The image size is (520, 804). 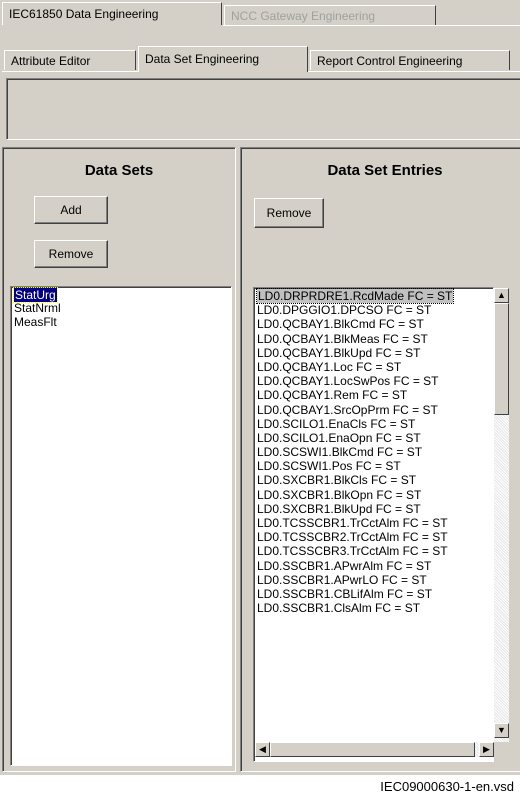 What do you see at coordinates (121, 295) in the screenshot?
I see `list-item-statrug: StatUrg` at bounding box center [121, 295].